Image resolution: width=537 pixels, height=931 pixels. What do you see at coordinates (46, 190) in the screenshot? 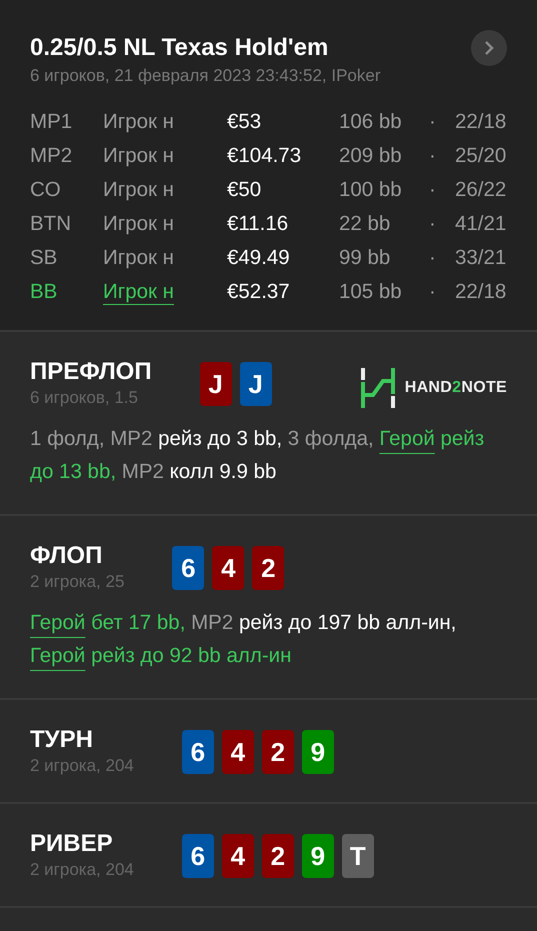
I see `player-position: CO` at bounding box center [46, 190].